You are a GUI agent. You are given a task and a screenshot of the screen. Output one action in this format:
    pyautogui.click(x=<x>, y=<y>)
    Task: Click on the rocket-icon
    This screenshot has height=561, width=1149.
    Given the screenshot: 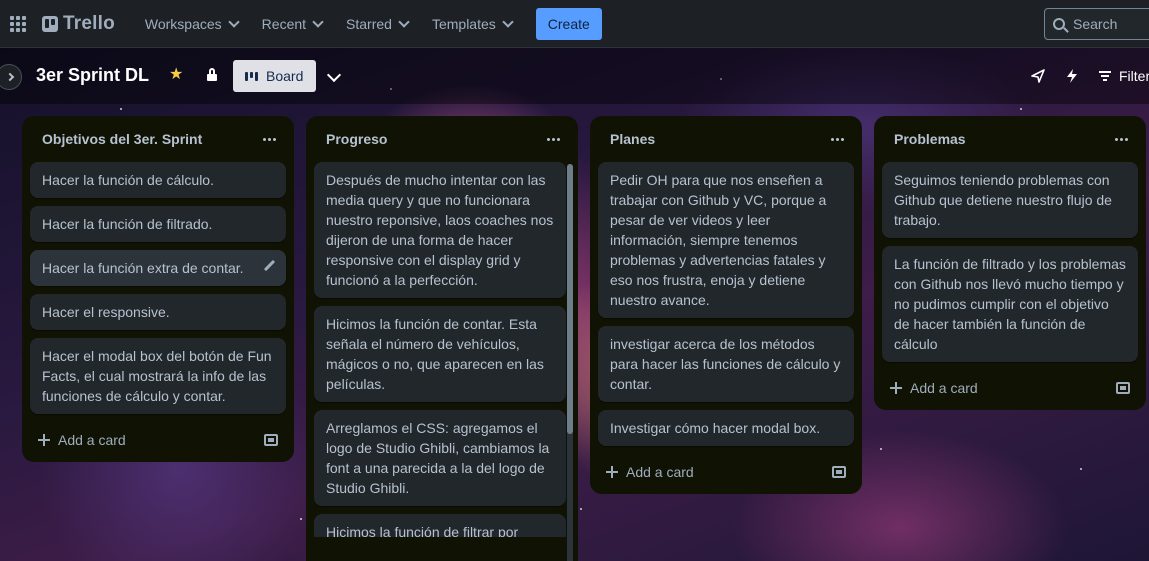 What is the action you would take?
    pyautogui.click(x=1038, y=76)
    